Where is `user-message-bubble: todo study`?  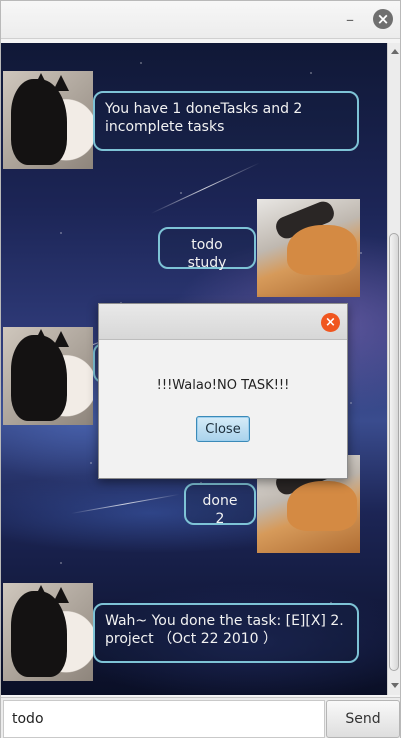 user-message-bubble: todo study is located at coordinates (207, 249).